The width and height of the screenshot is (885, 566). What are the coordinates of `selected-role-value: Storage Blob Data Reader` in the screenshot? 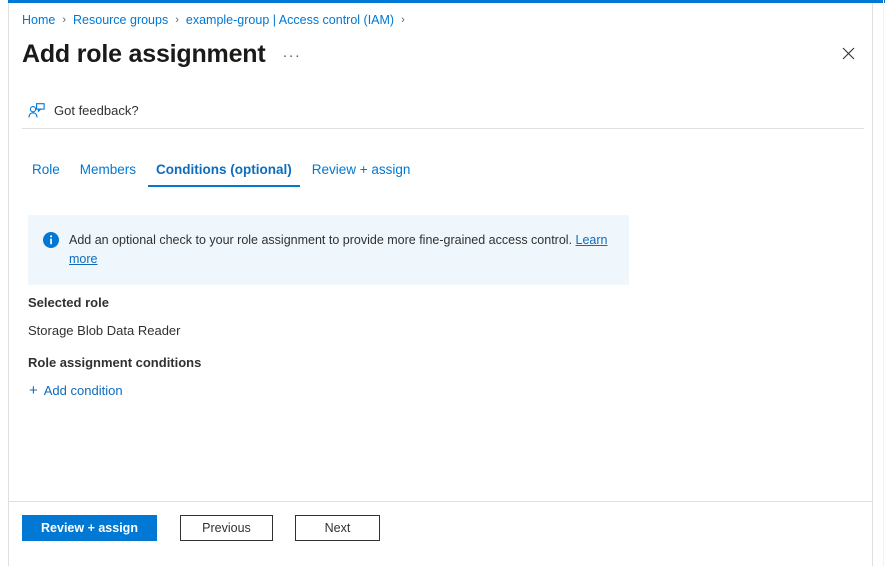 It's located at (104, 330).